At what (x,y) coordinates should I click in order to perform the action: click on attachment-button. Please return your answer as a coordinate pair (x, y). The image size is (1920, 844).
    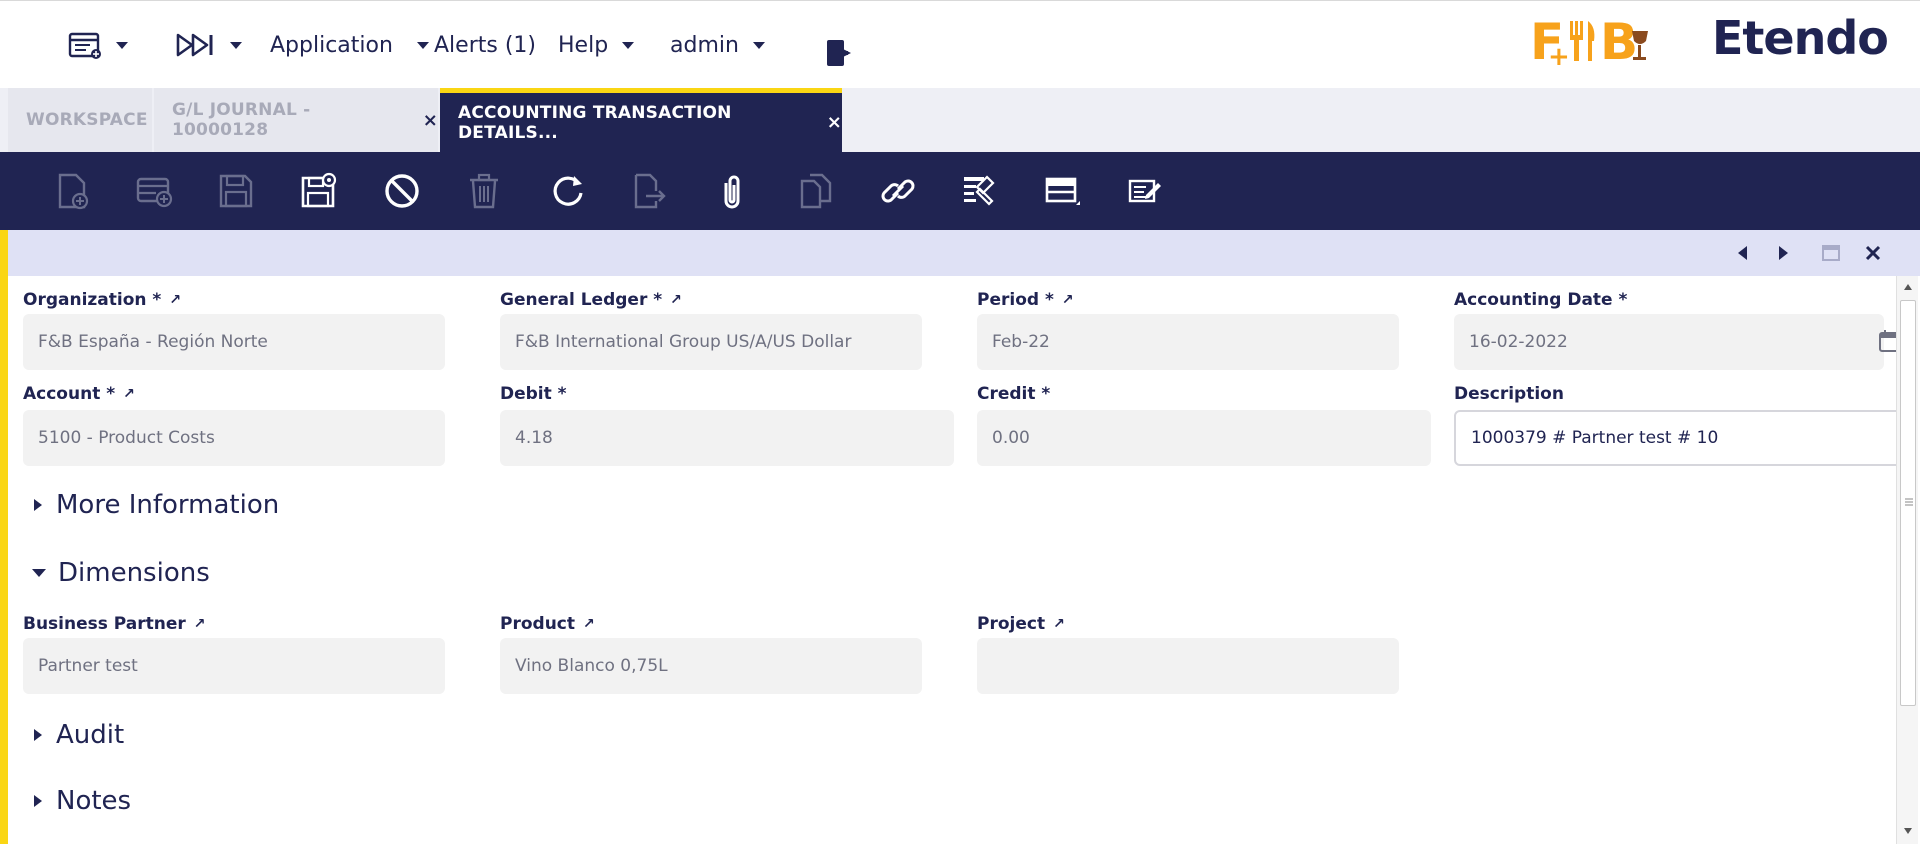
    Looking at the image, I should click on (732, 191).